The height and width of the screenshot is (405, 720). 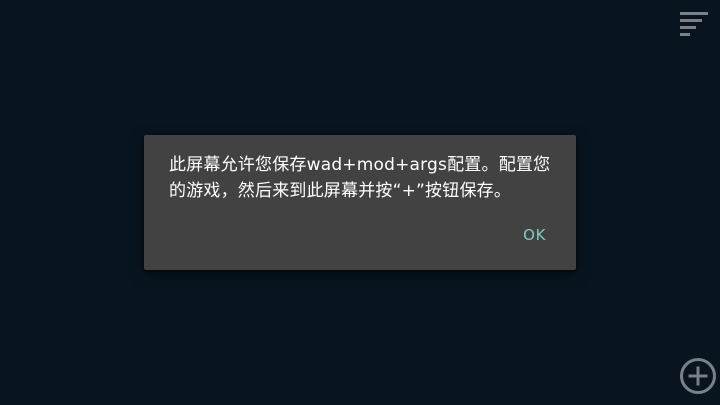 I want to click on sort-menu-icon, so click(x=694, y=24).